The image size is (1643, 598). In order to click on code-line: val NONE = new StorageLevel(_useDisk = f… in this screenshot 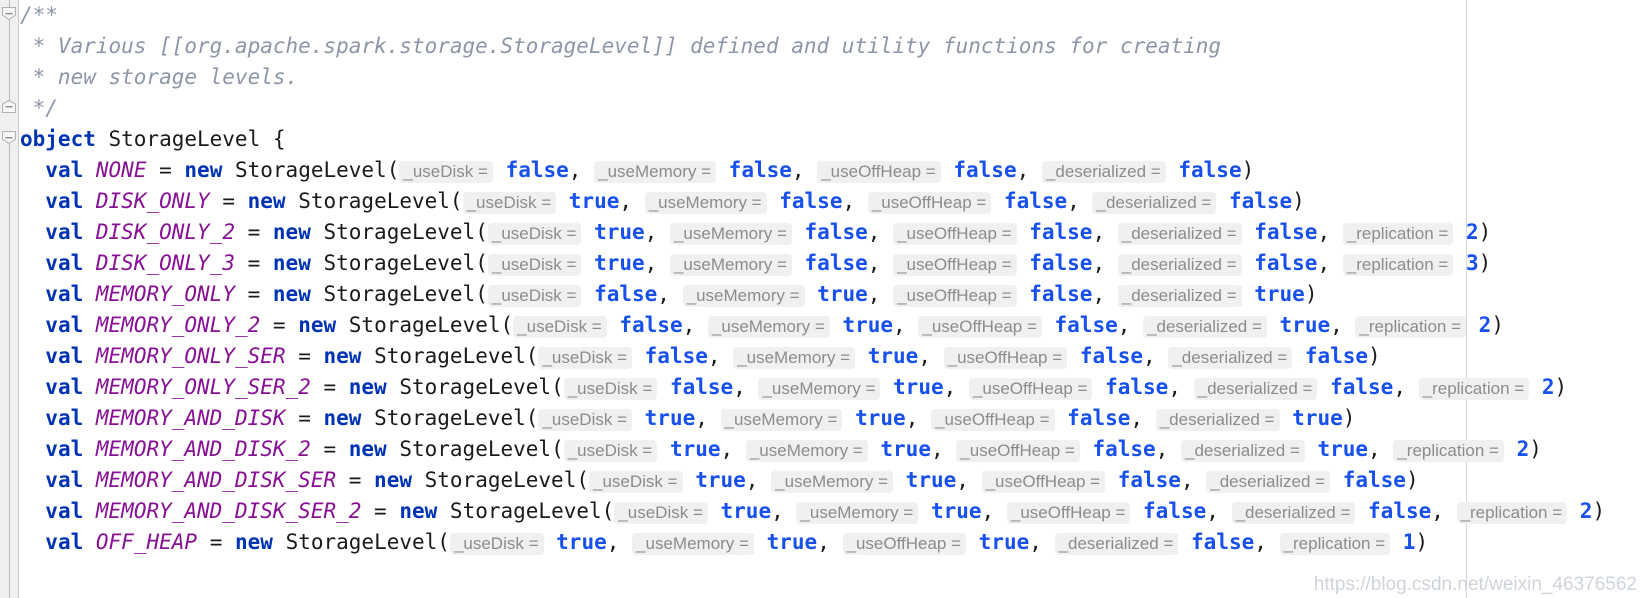, I will do `click(637, 170)`.